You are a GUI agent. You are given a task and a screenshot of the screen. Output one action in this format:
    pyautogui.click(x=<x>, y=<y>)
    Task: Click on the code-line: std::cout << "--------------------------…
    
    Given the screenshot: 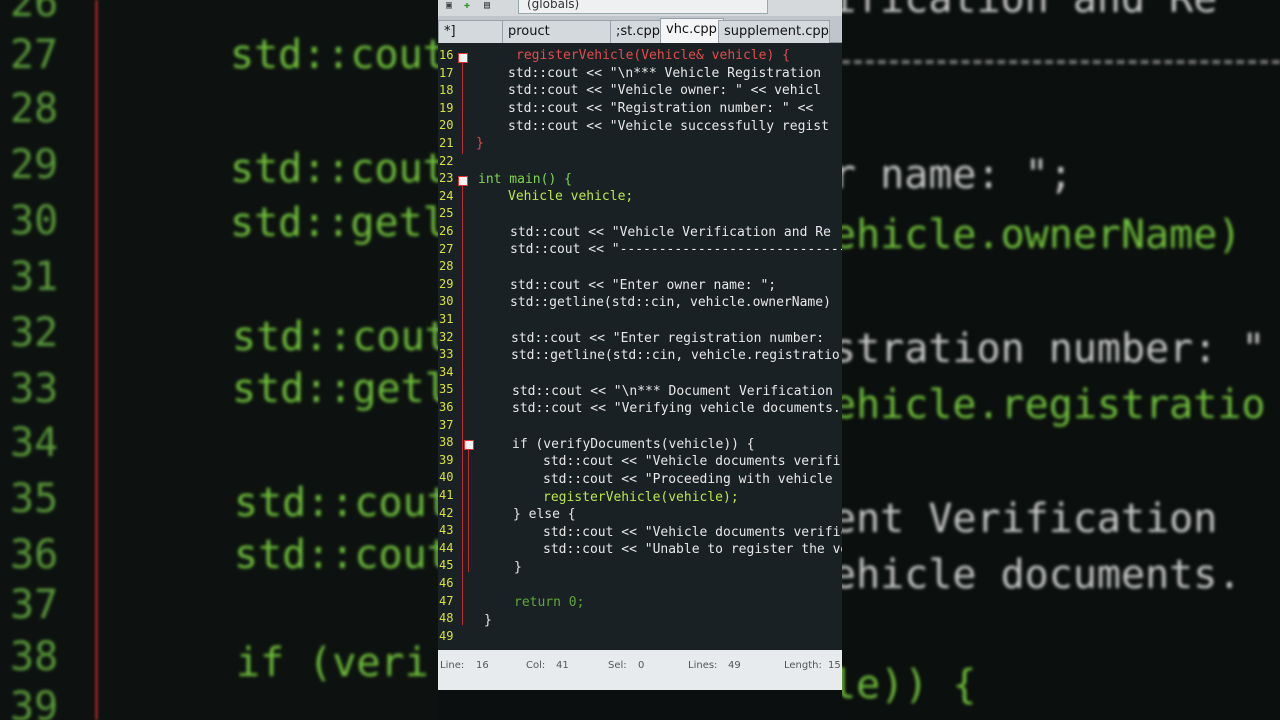 What is the action you would take?
    pyautogui.click(x=676, y=249)
    